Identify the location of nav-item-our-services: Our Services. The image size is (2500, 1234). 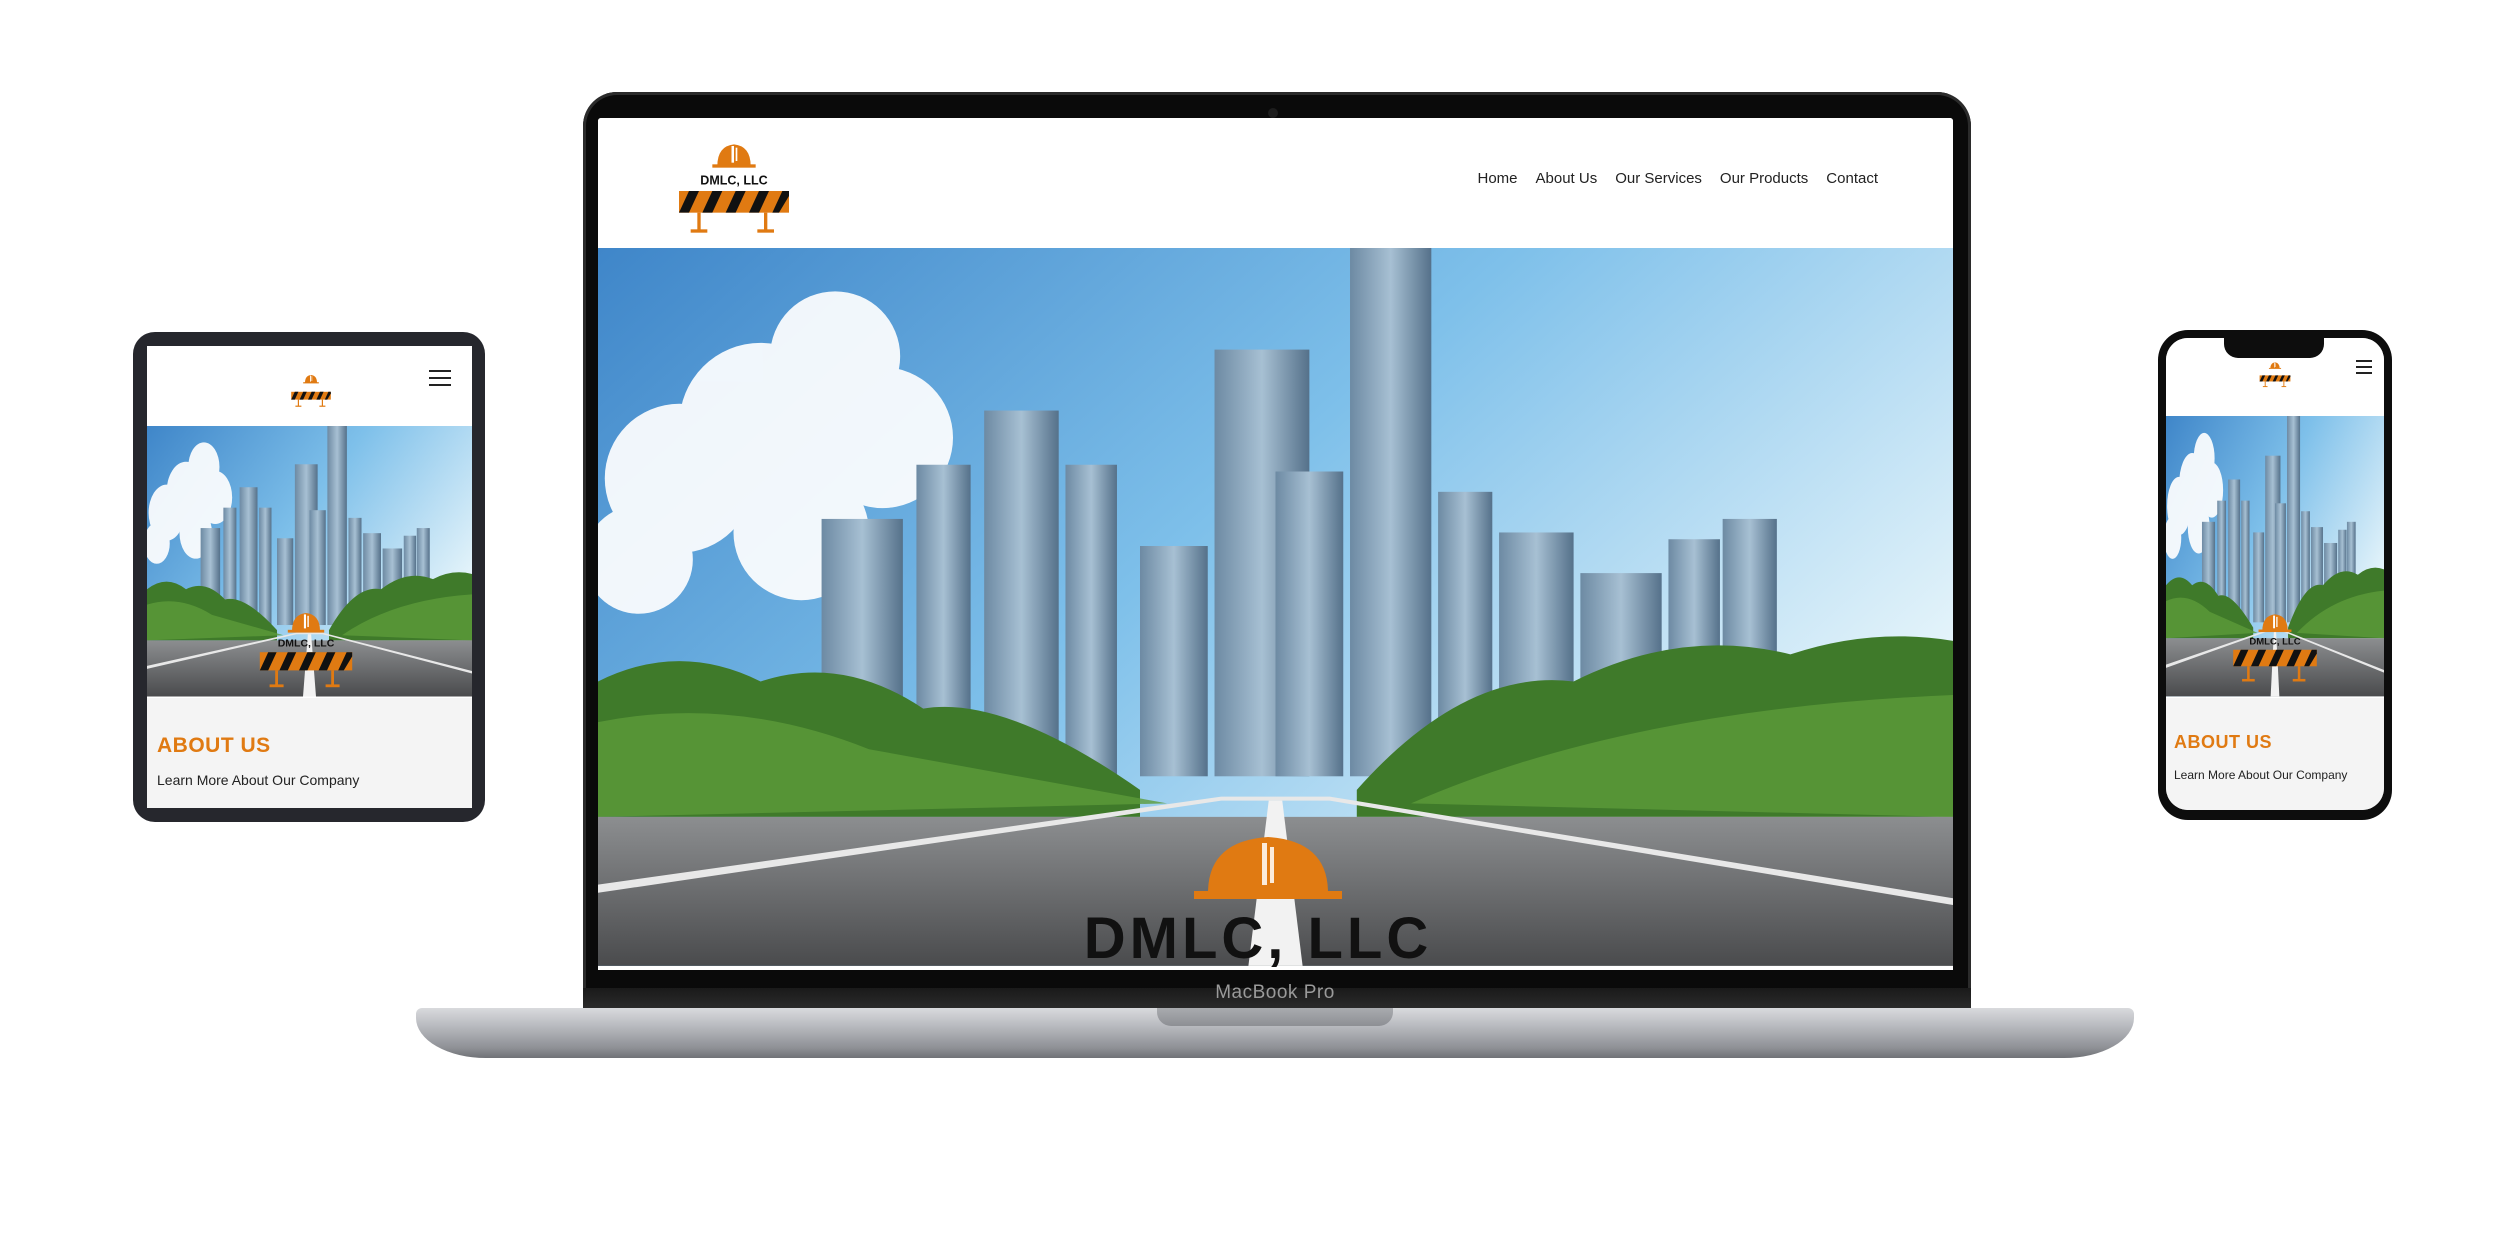
(1658, 178).